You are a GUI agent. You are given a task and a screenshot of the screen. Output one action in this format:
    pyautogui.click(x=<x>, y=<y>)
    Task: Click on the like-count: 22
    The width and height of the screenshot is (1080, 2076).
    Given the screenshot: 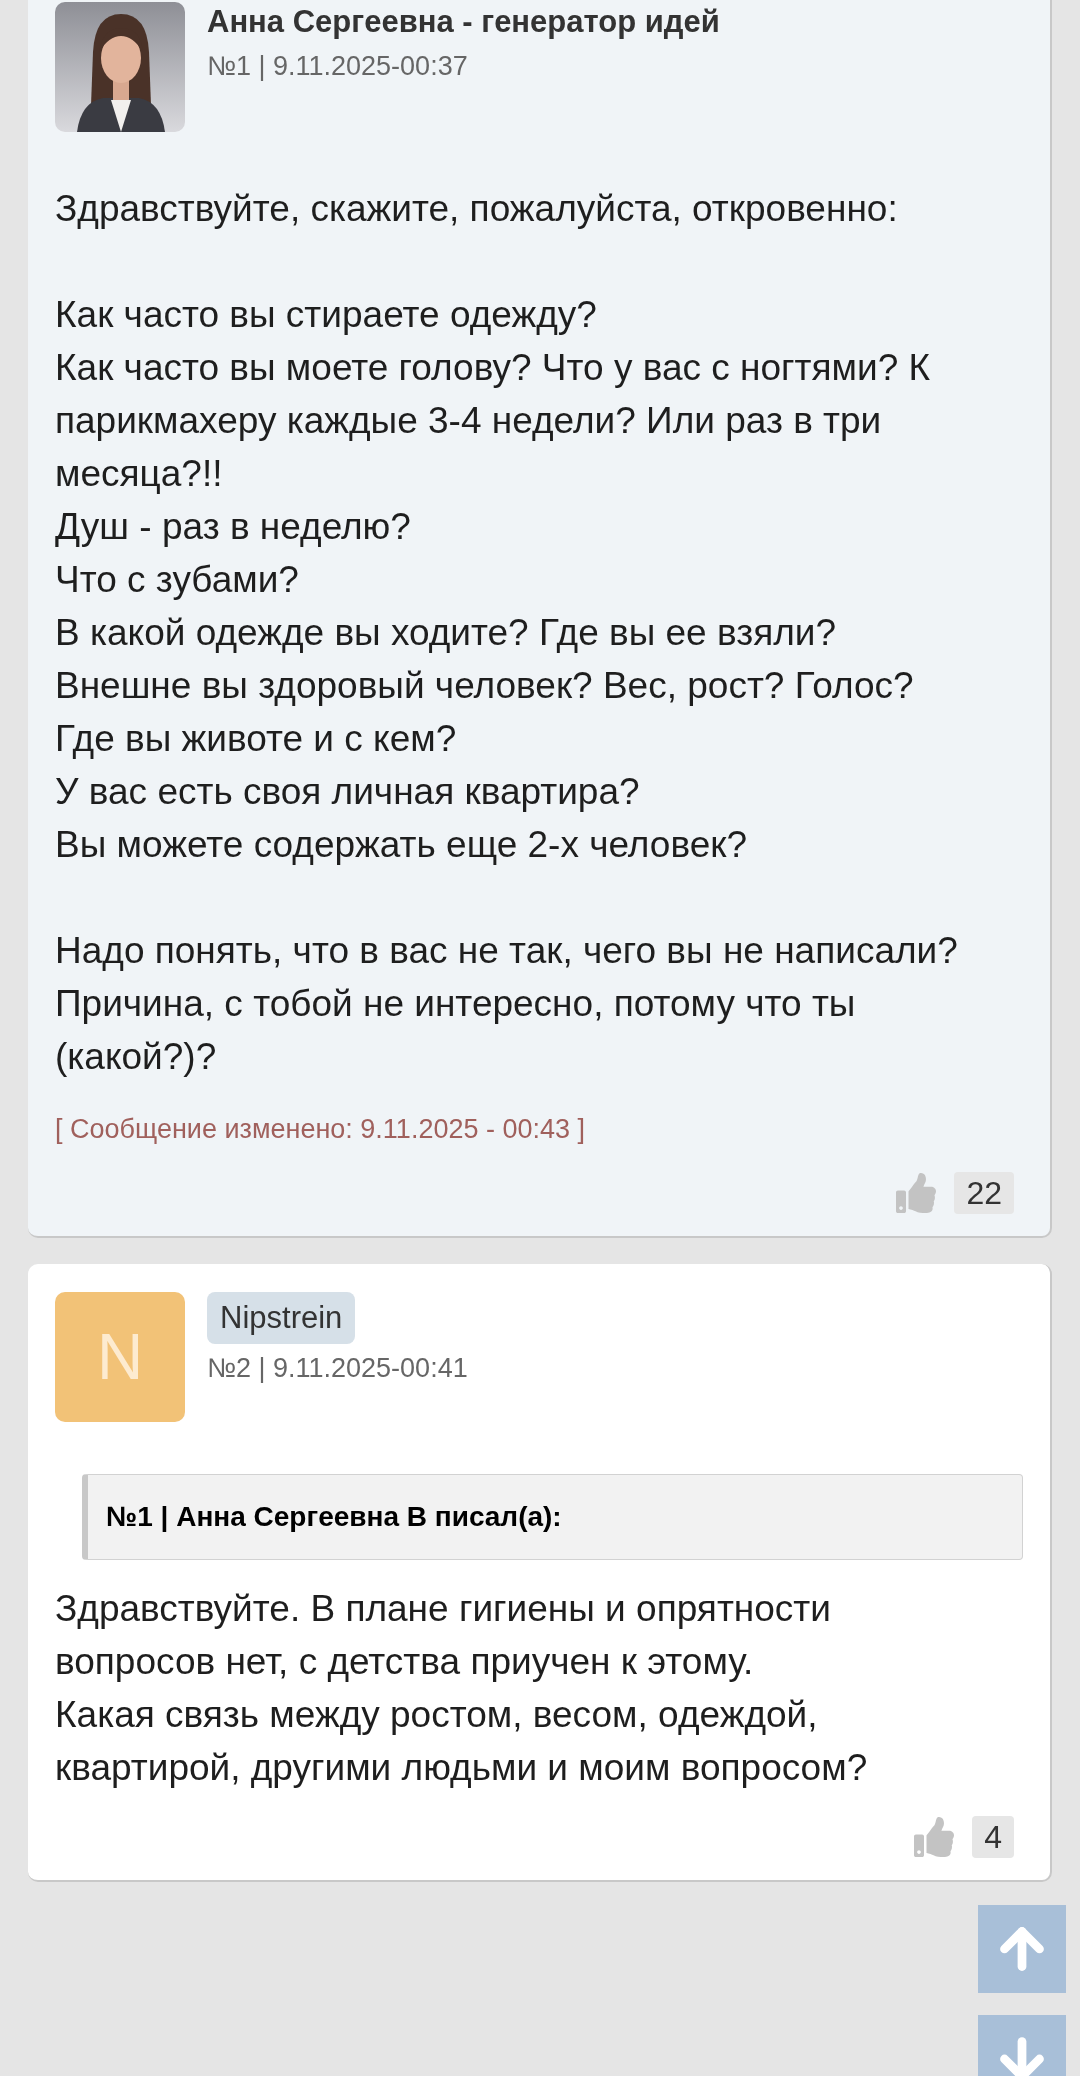 What is the action you would take?
    pyautogui.click(x=984, y=1192)
    